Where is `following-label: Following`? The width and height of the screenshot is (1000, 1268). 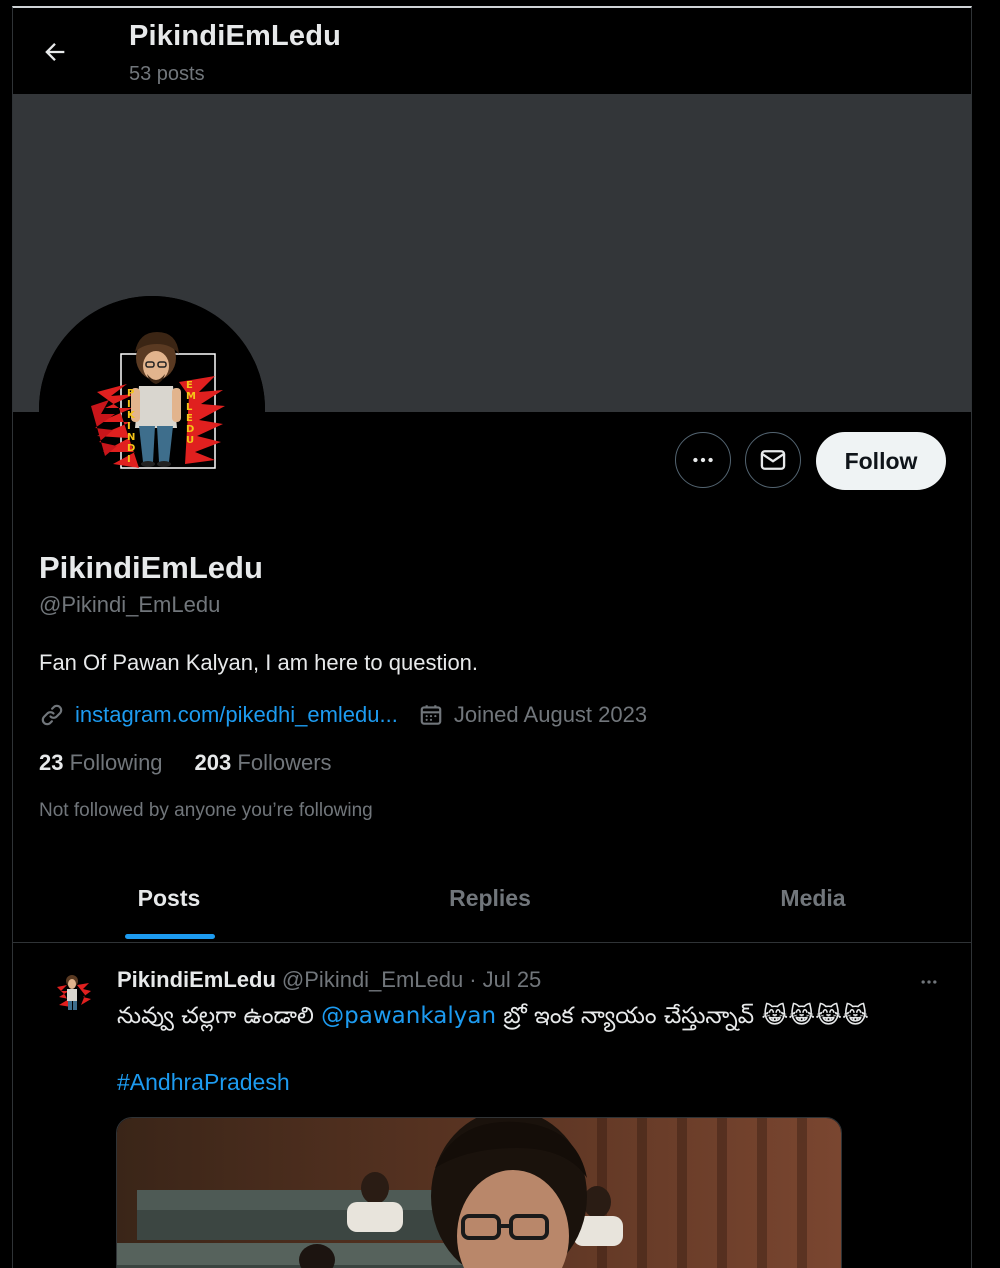
following-label: Following is located at coordinates (116, 762).